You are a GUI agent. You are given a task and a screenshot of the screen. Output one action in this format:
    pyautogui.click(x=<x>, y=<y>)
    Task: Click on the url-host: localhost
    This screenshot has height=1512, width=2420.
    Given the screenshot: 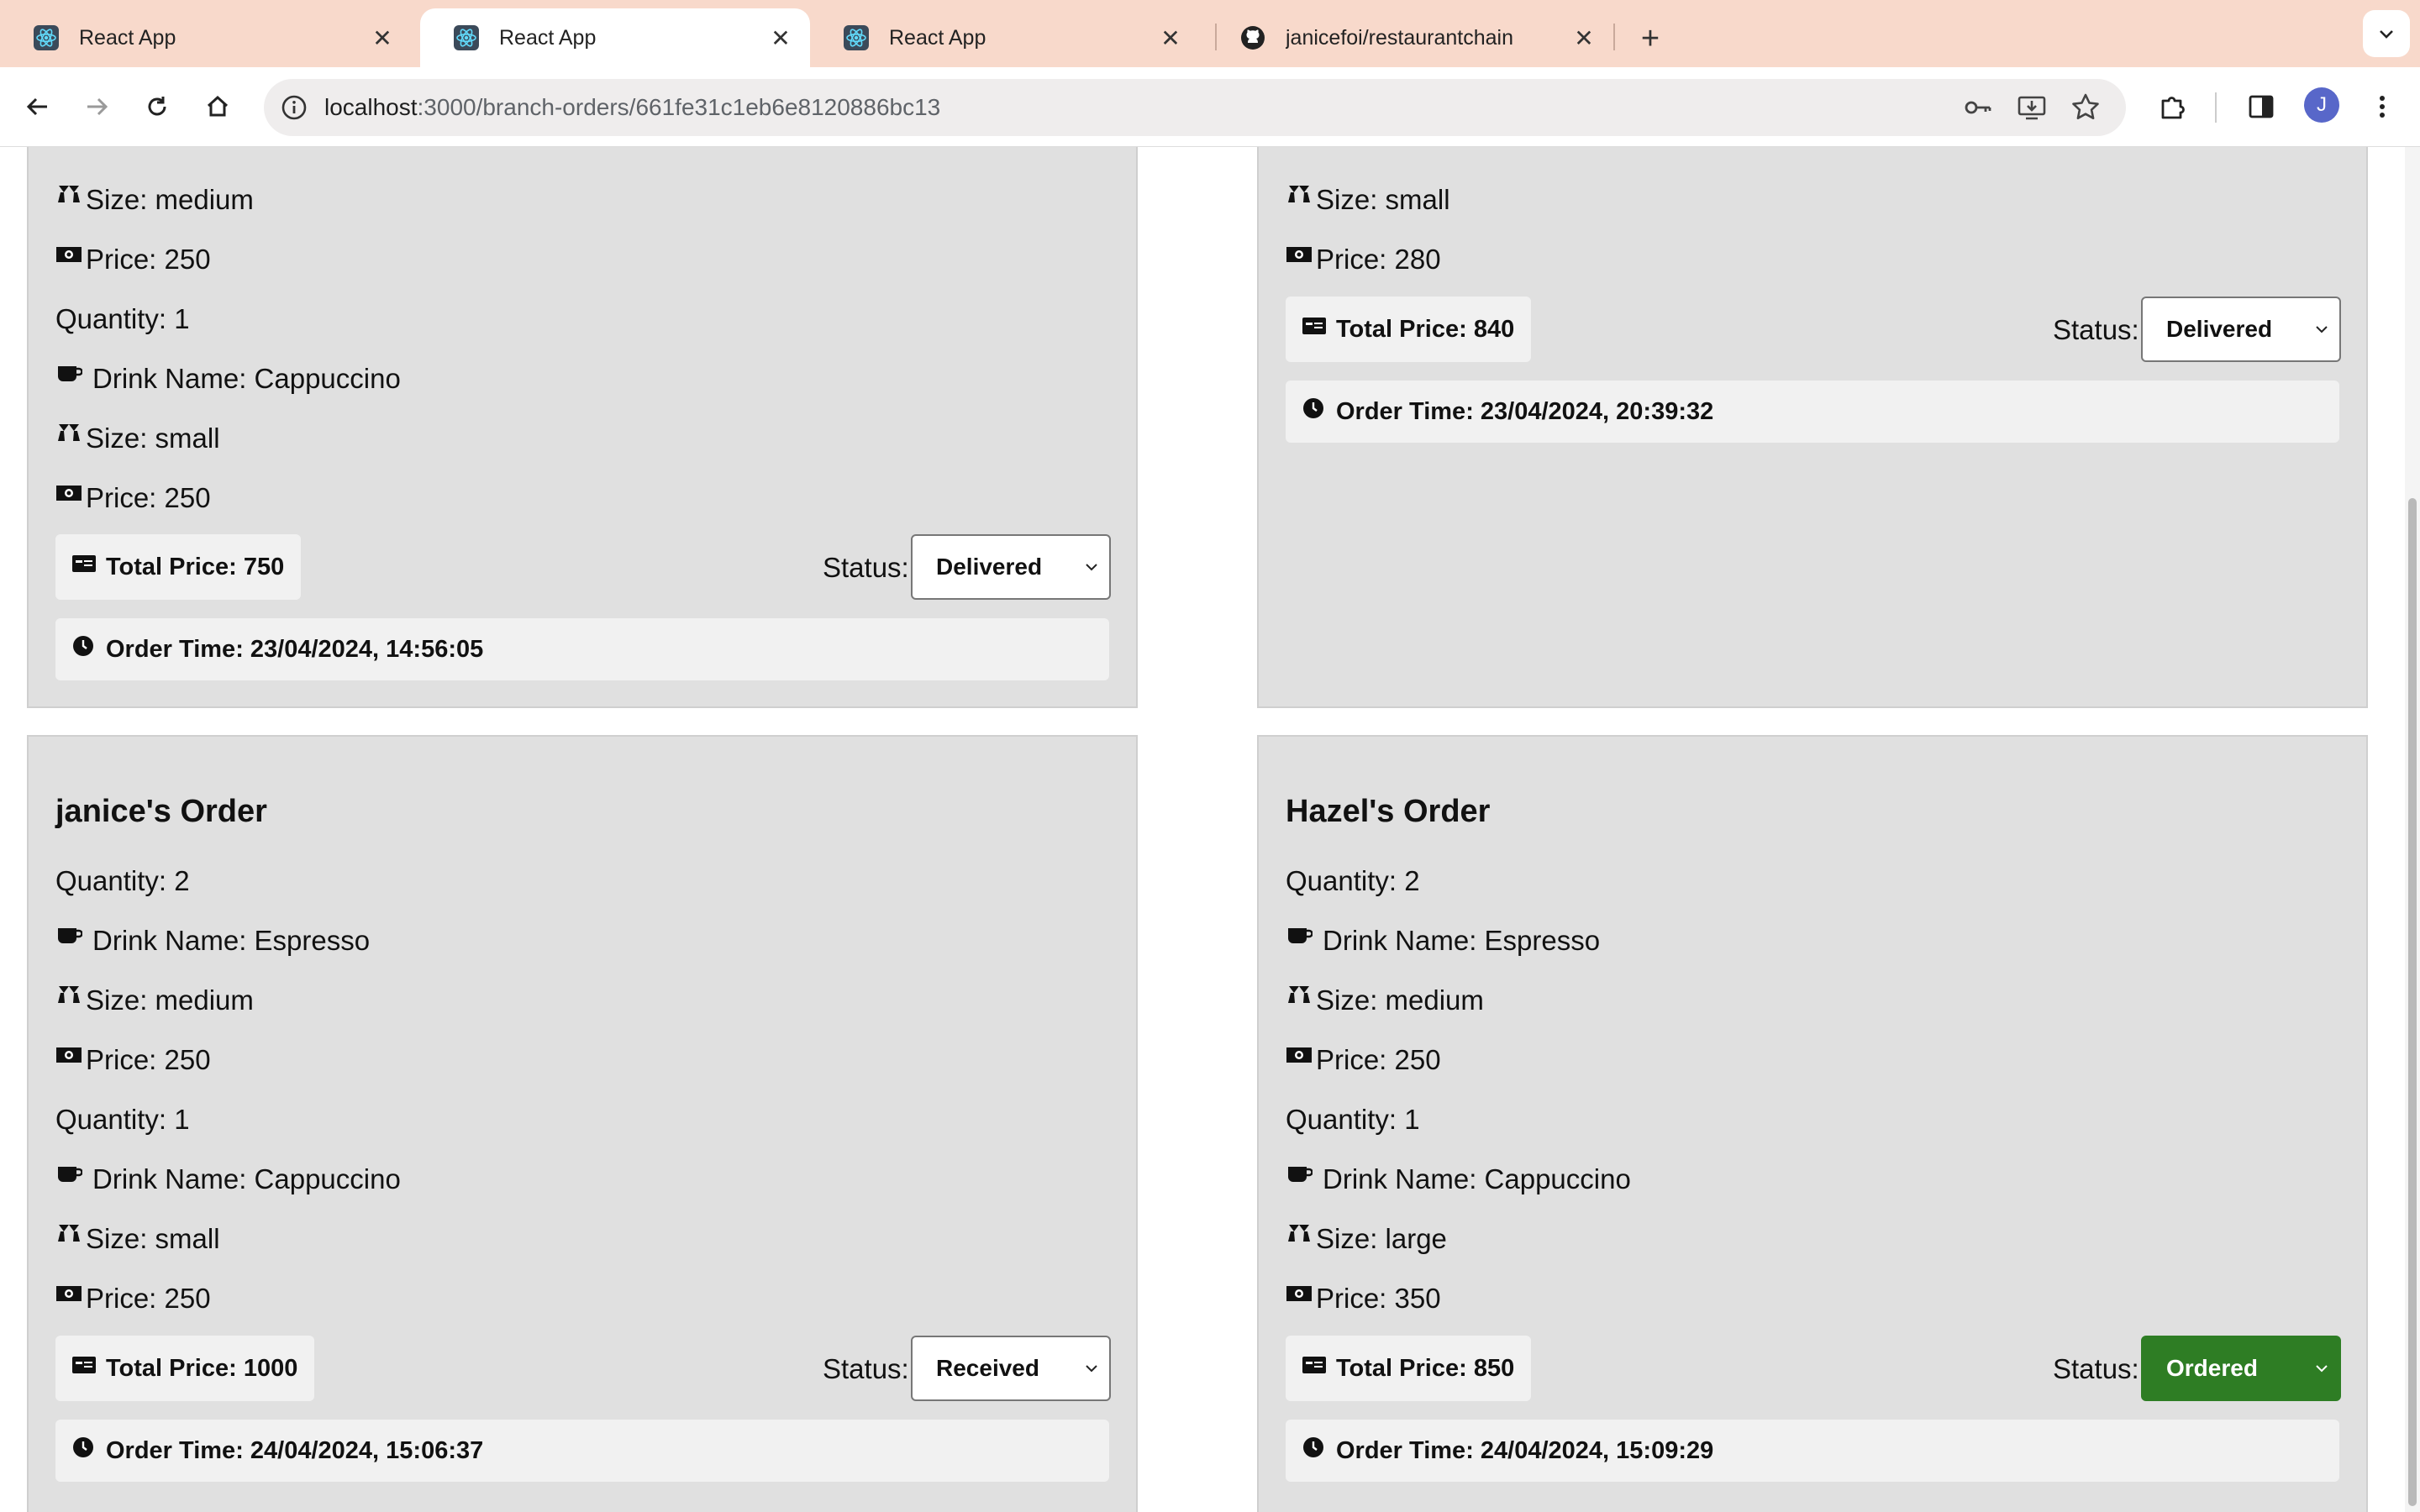 What is the action you would take?
    pyautogui.click(x=371, y=107)
    